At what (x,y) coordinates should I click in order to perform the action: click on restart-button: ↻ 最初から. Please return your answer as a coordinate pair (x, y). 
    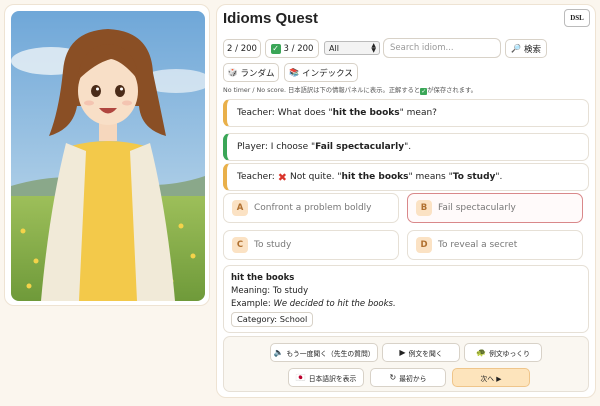
    Looking at the image, I should click on (408, 377).